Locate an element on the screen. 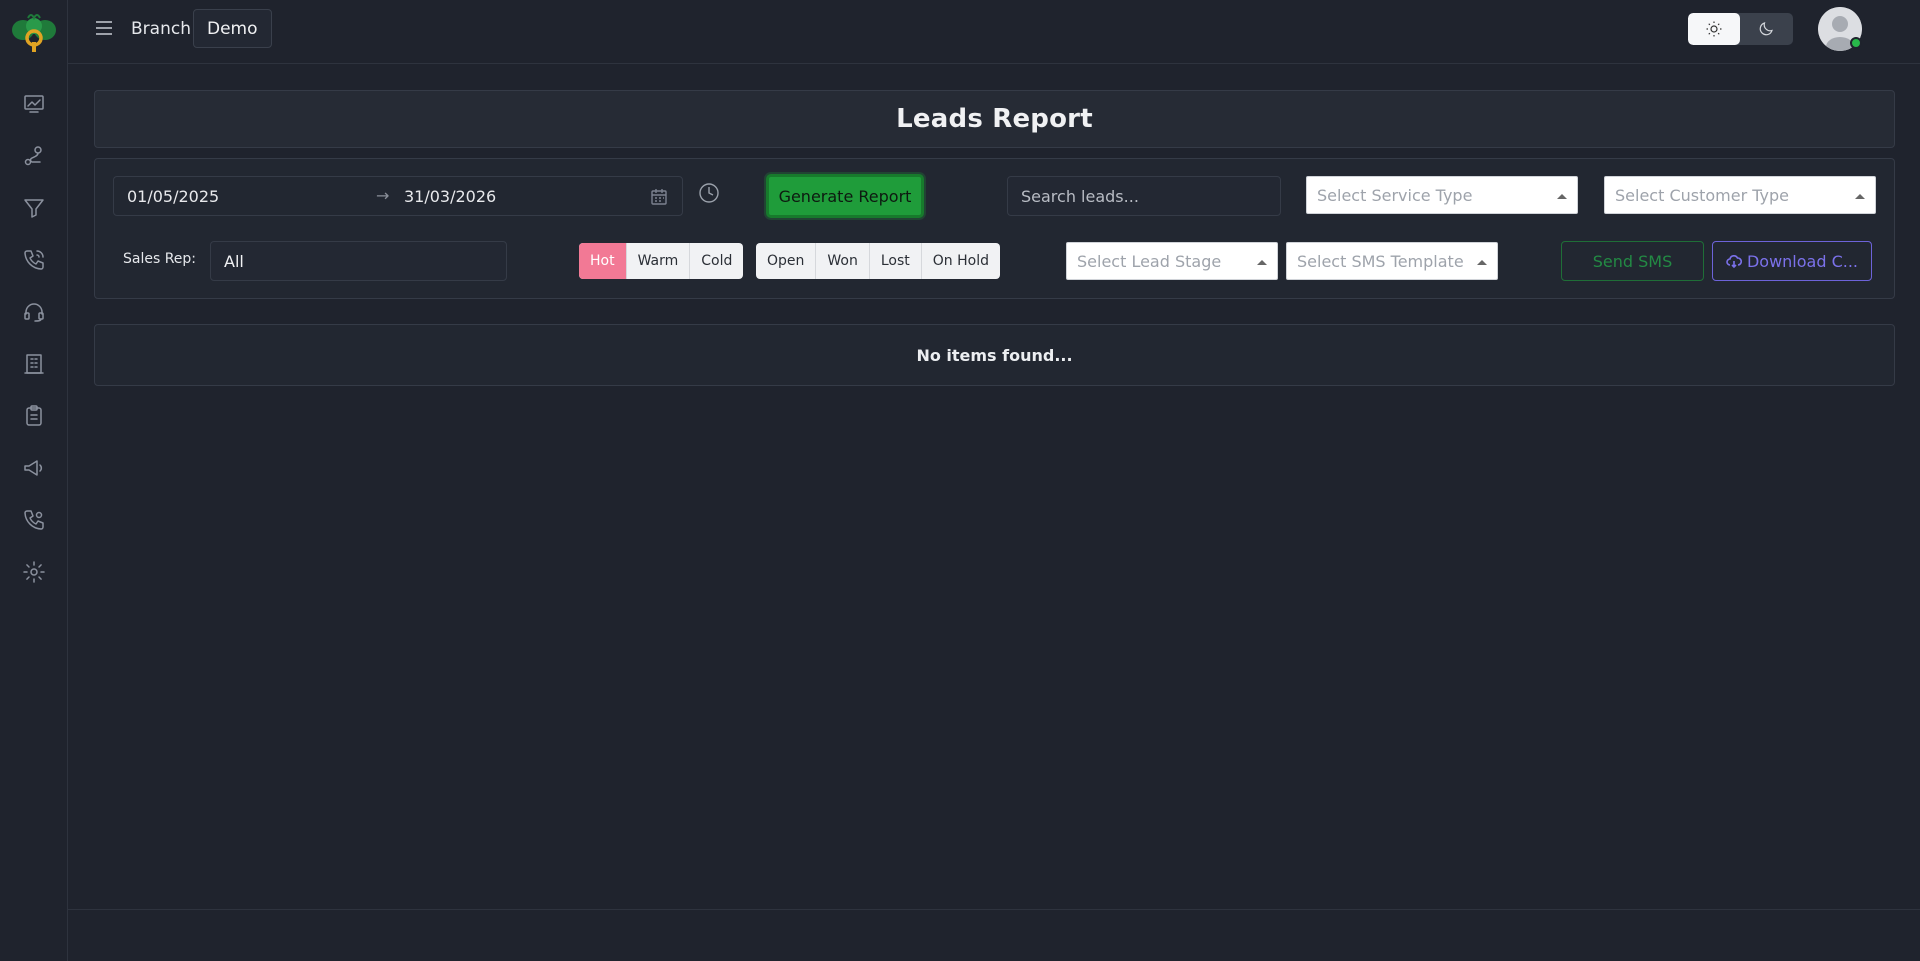  service-type-placeholder: Select Service Type is located at coordinates (1395, 195).